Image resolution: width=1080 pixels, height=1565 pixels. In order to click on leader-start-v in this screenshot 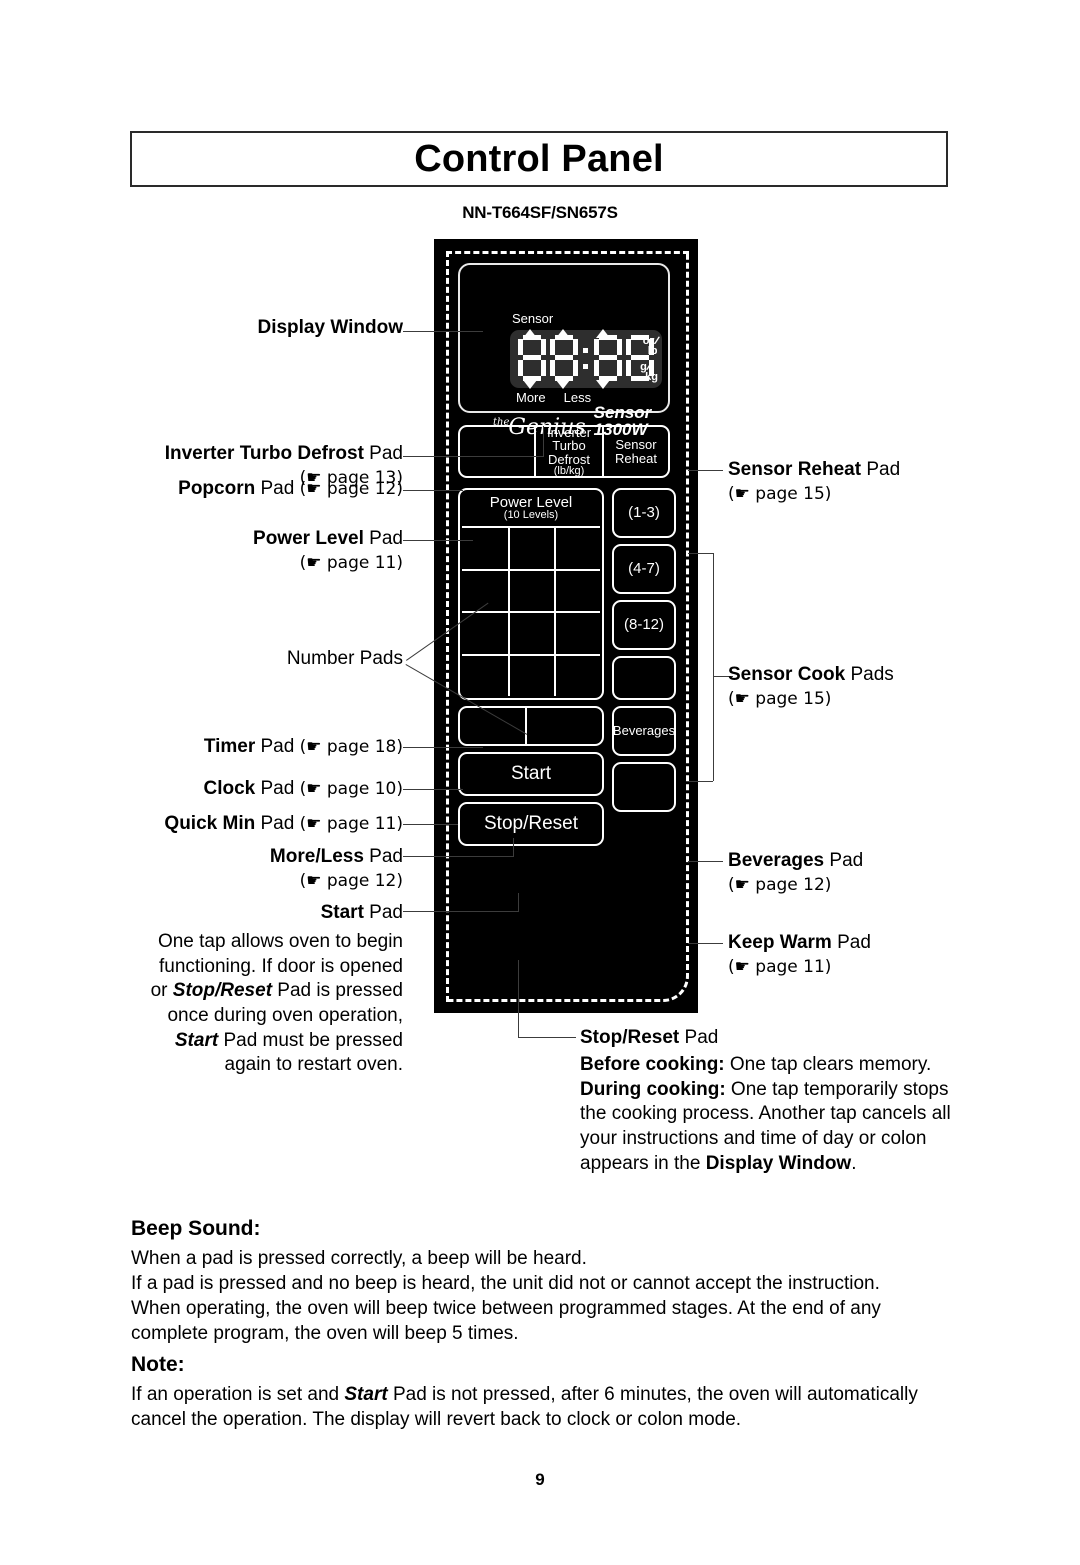, I will do `click(518, 902)`.